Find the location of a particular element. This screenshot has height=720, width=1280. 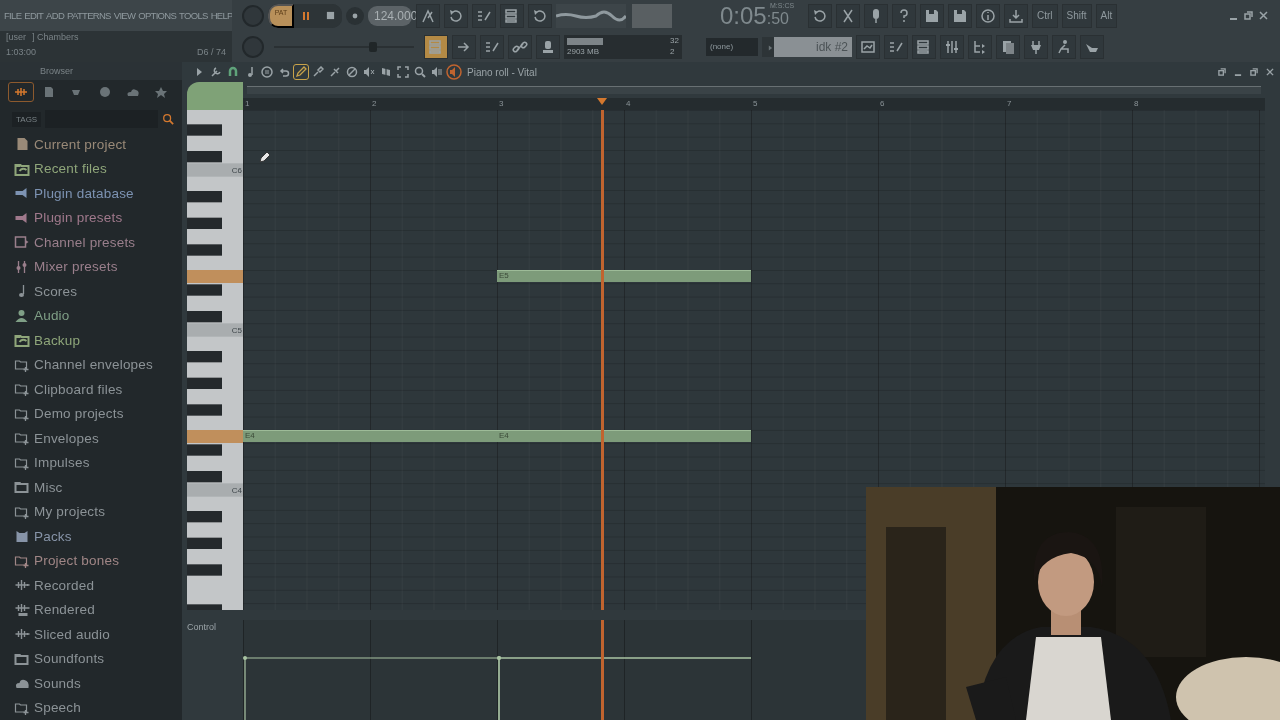

hint-title: ] Chambers is located at coordinates (56, 38).